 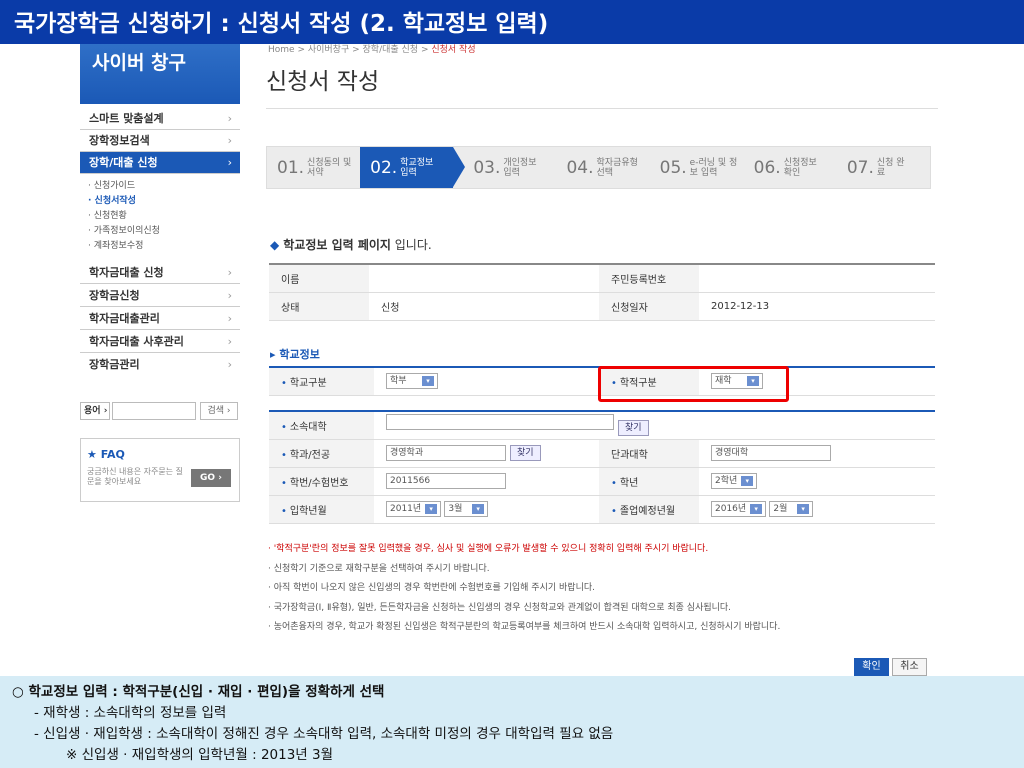 I want to click on sidebar-item-loan-manage: 학자금대출관리 ›, so click(x=160, y=319).